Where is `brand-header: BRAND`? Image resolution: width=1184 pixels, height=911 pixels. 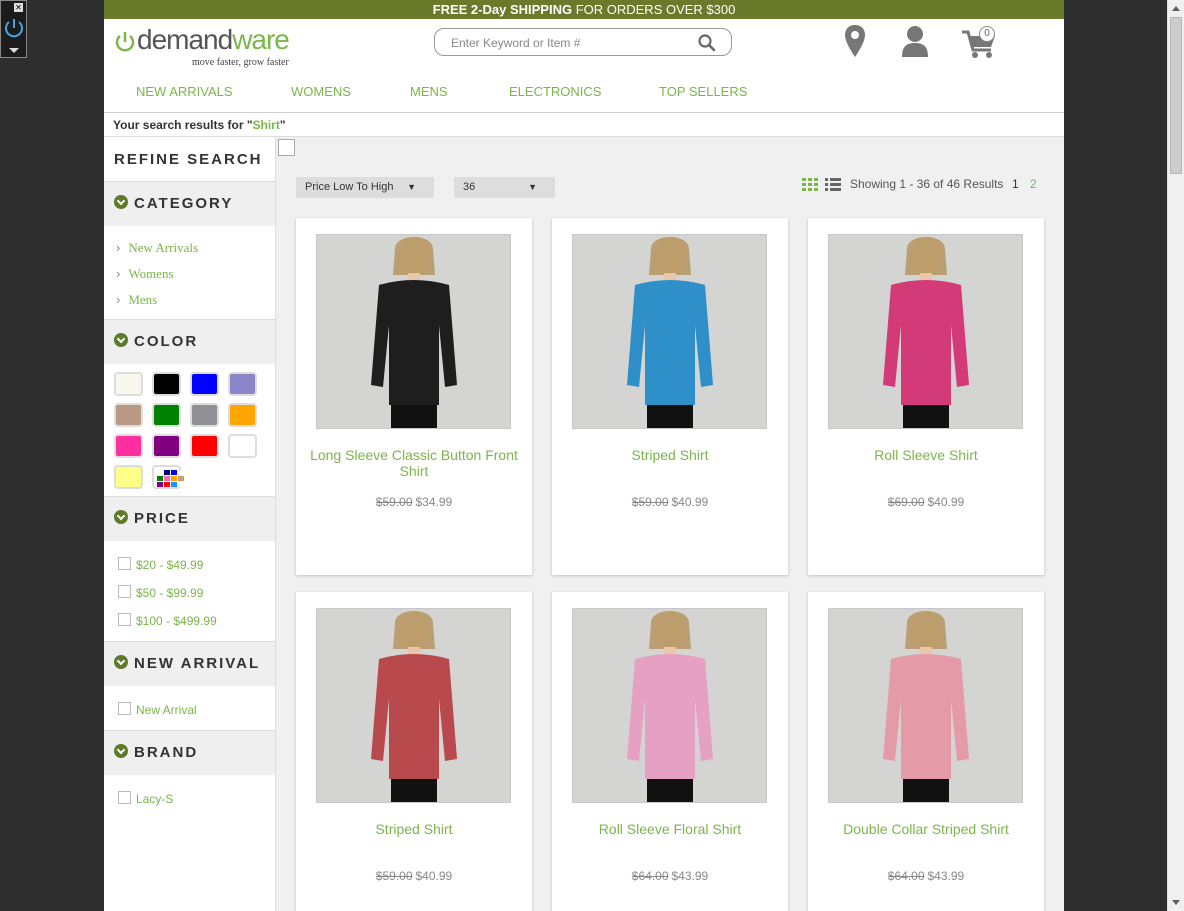 brand-header: BRAND is located at coordinates (189, 753).